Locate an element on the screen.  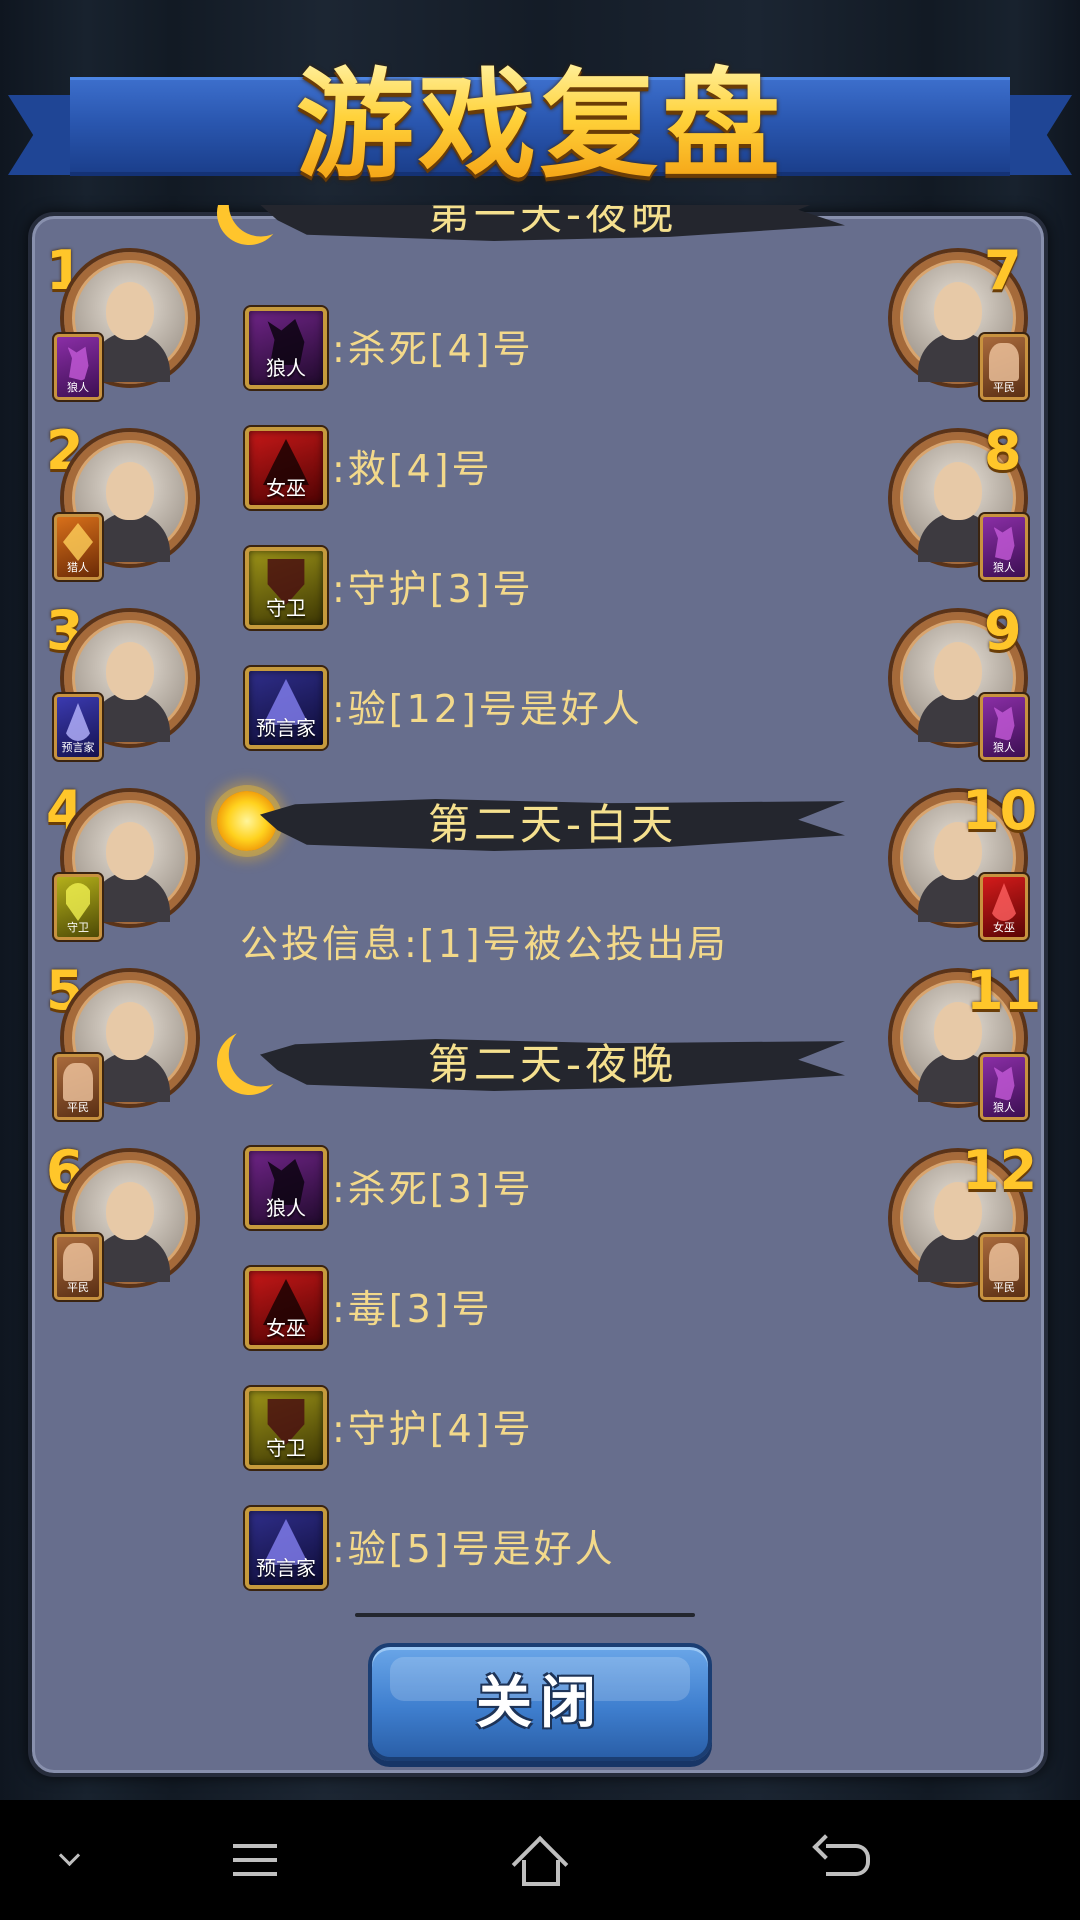
log-text: :验[5]号是好人 is located at coordinates (474, 1549).